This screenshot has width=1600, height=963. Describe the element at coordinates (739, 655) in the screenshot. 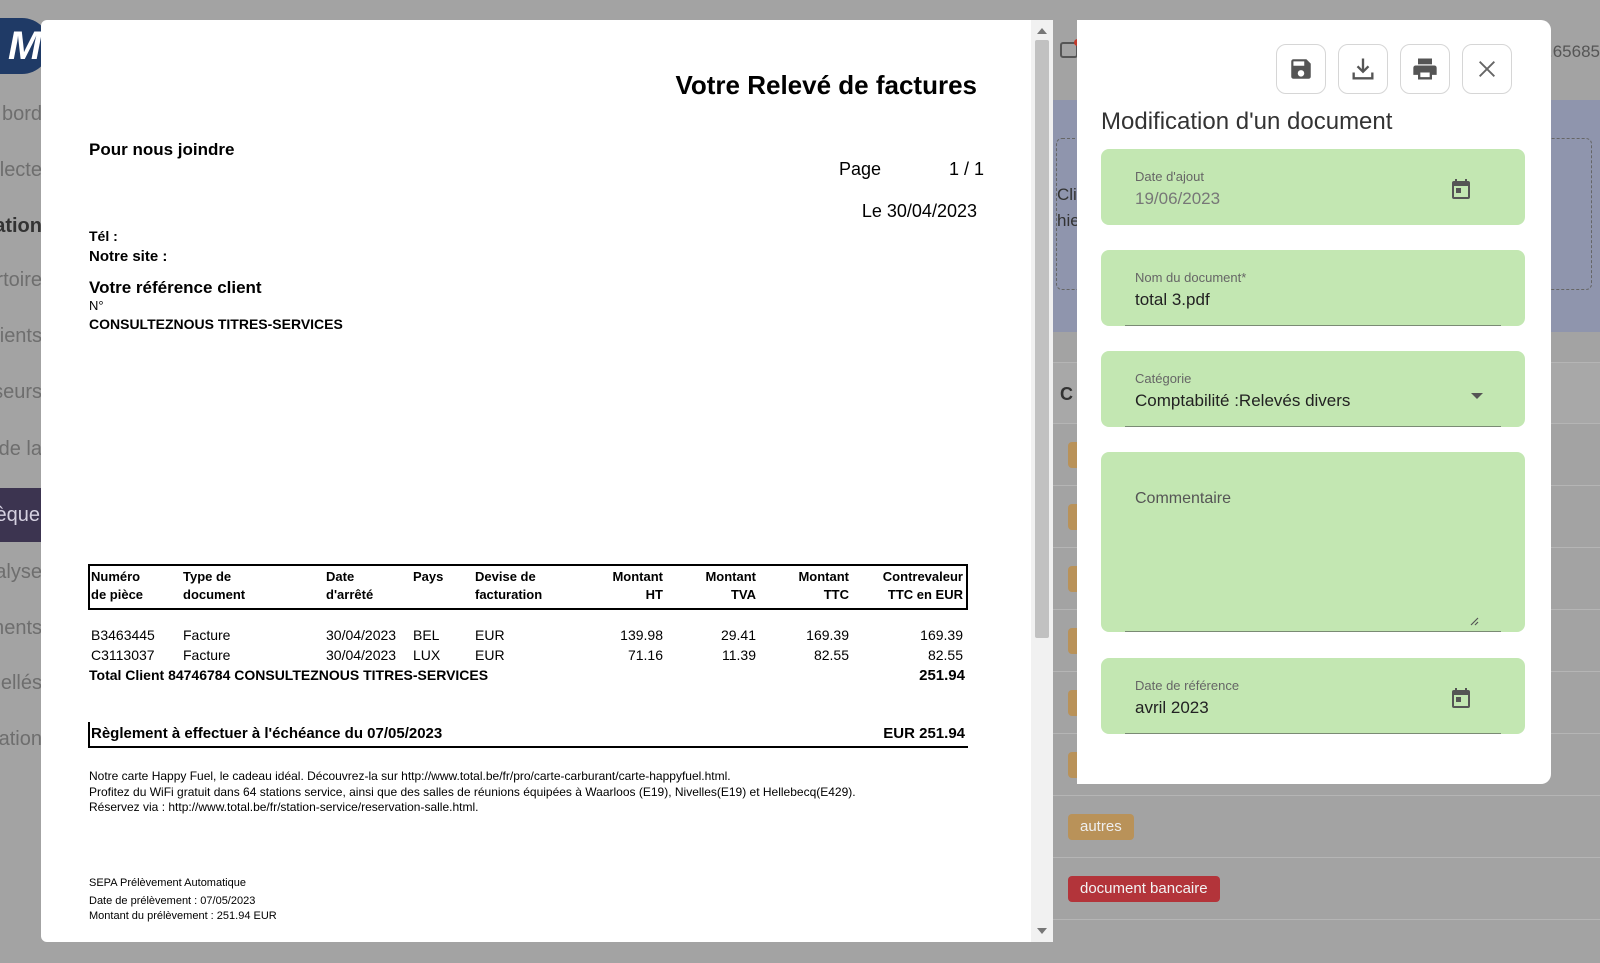

I see `table-cell: 11.39` at that location.